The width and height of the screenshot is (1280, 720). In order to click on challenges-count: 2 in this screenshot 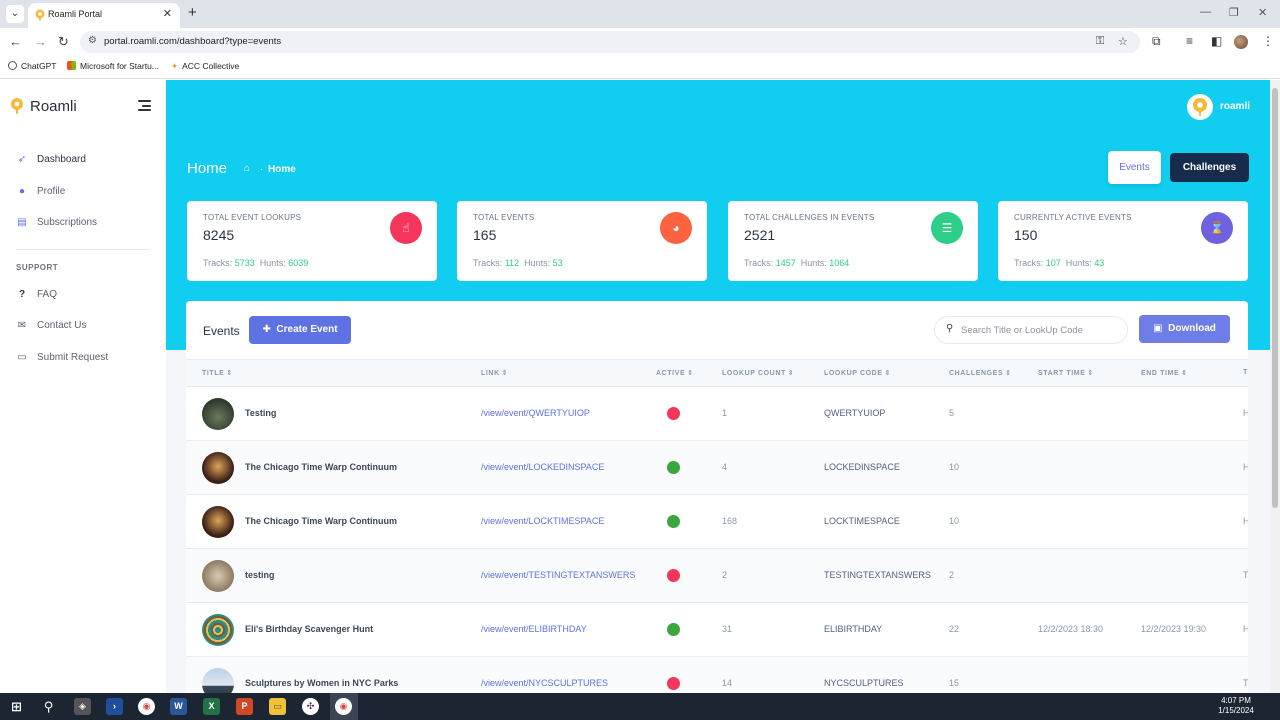, I will do `click(952, 575)`.